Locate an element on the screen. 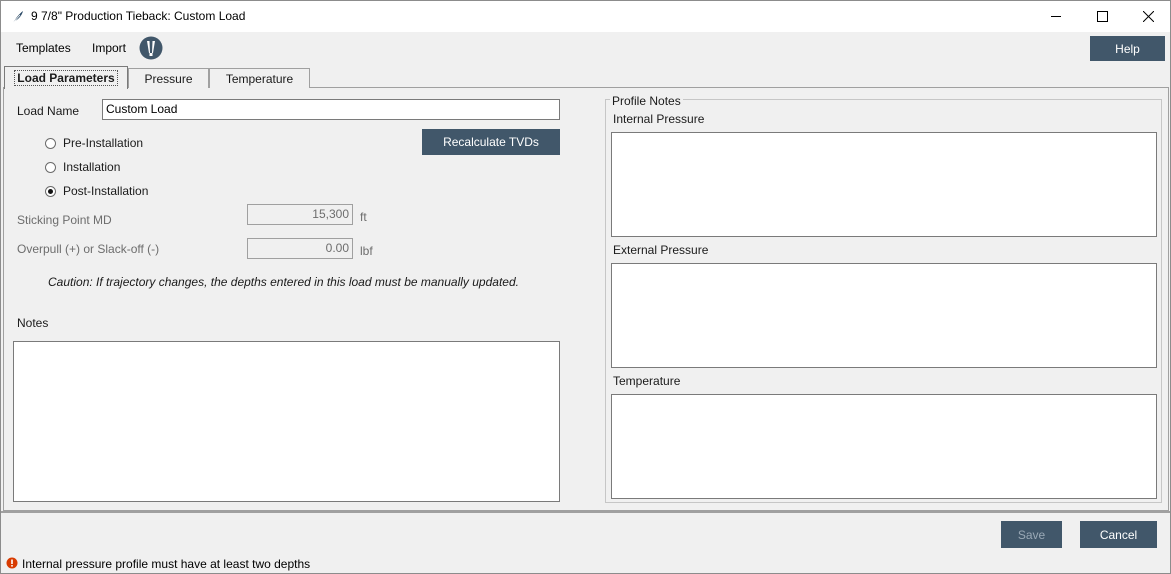 This screenshot has height=574, width=1171. tab-label: Pressure is located at coordinates (168, 78).